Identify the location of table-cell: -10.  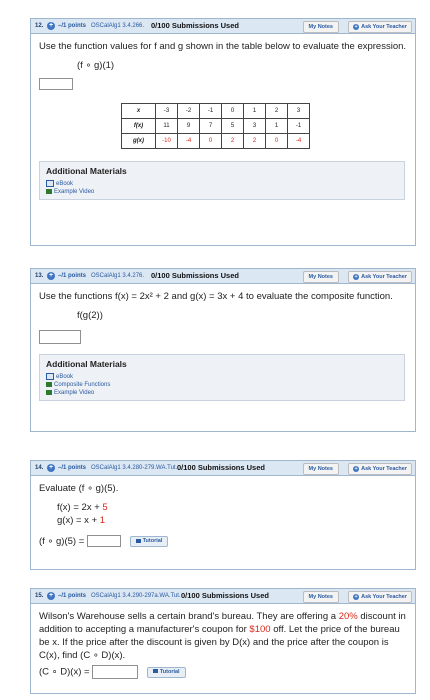
(166, 141).